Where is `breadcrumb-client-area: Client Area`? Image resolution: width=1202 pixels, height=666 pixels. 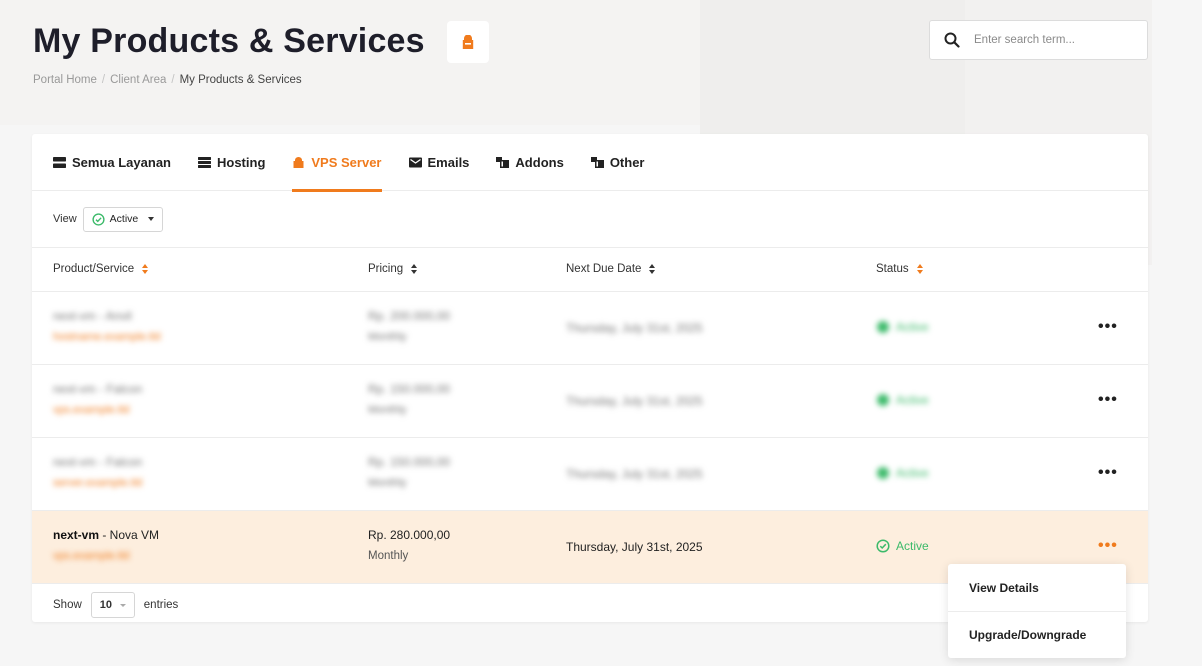 breadcrumb-client-area: Client Area is located at coordinates (138, 80).